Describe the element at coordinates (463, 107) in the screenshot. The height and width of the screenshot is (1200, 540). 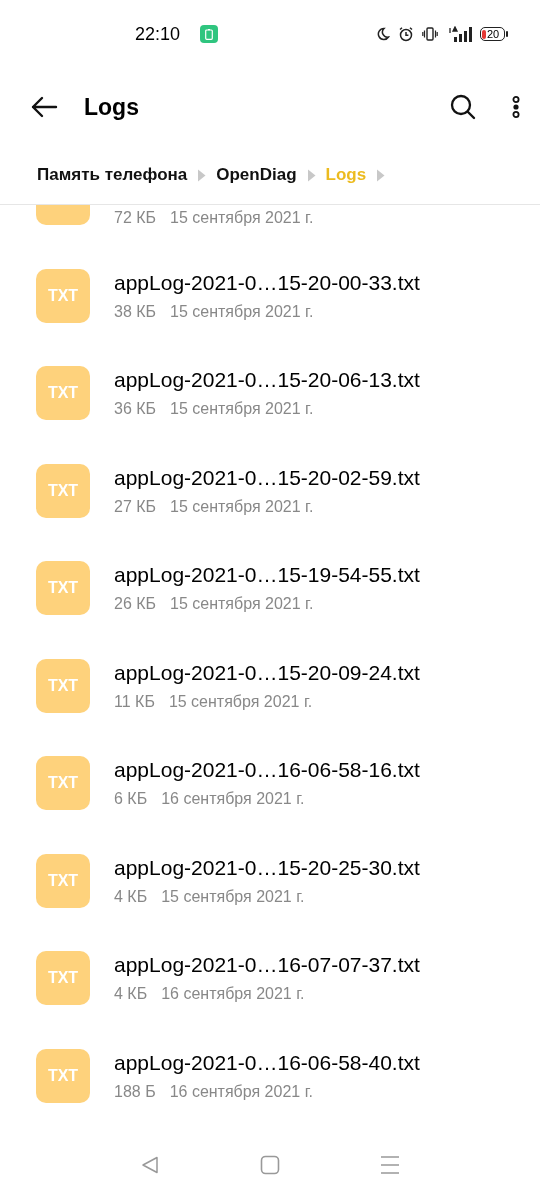
I see `search-icon` at that location.